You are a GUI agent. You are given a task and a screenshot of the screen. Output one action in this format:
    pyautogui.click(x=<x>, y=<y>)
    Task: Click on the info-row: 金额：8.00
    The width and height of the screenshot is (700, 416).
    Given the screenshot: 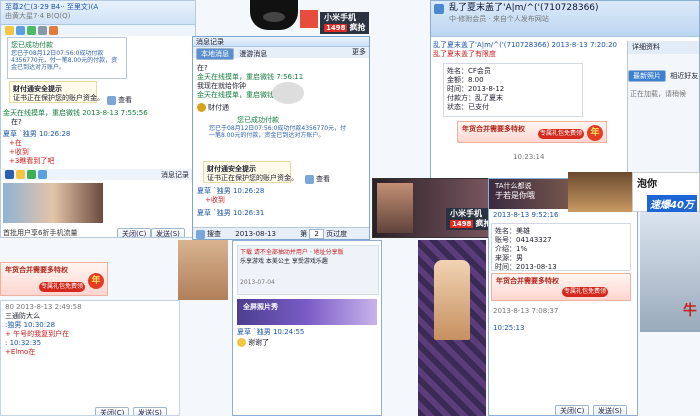 What is the action you would take?
    pyautogui.click(x=465, y=80)
    